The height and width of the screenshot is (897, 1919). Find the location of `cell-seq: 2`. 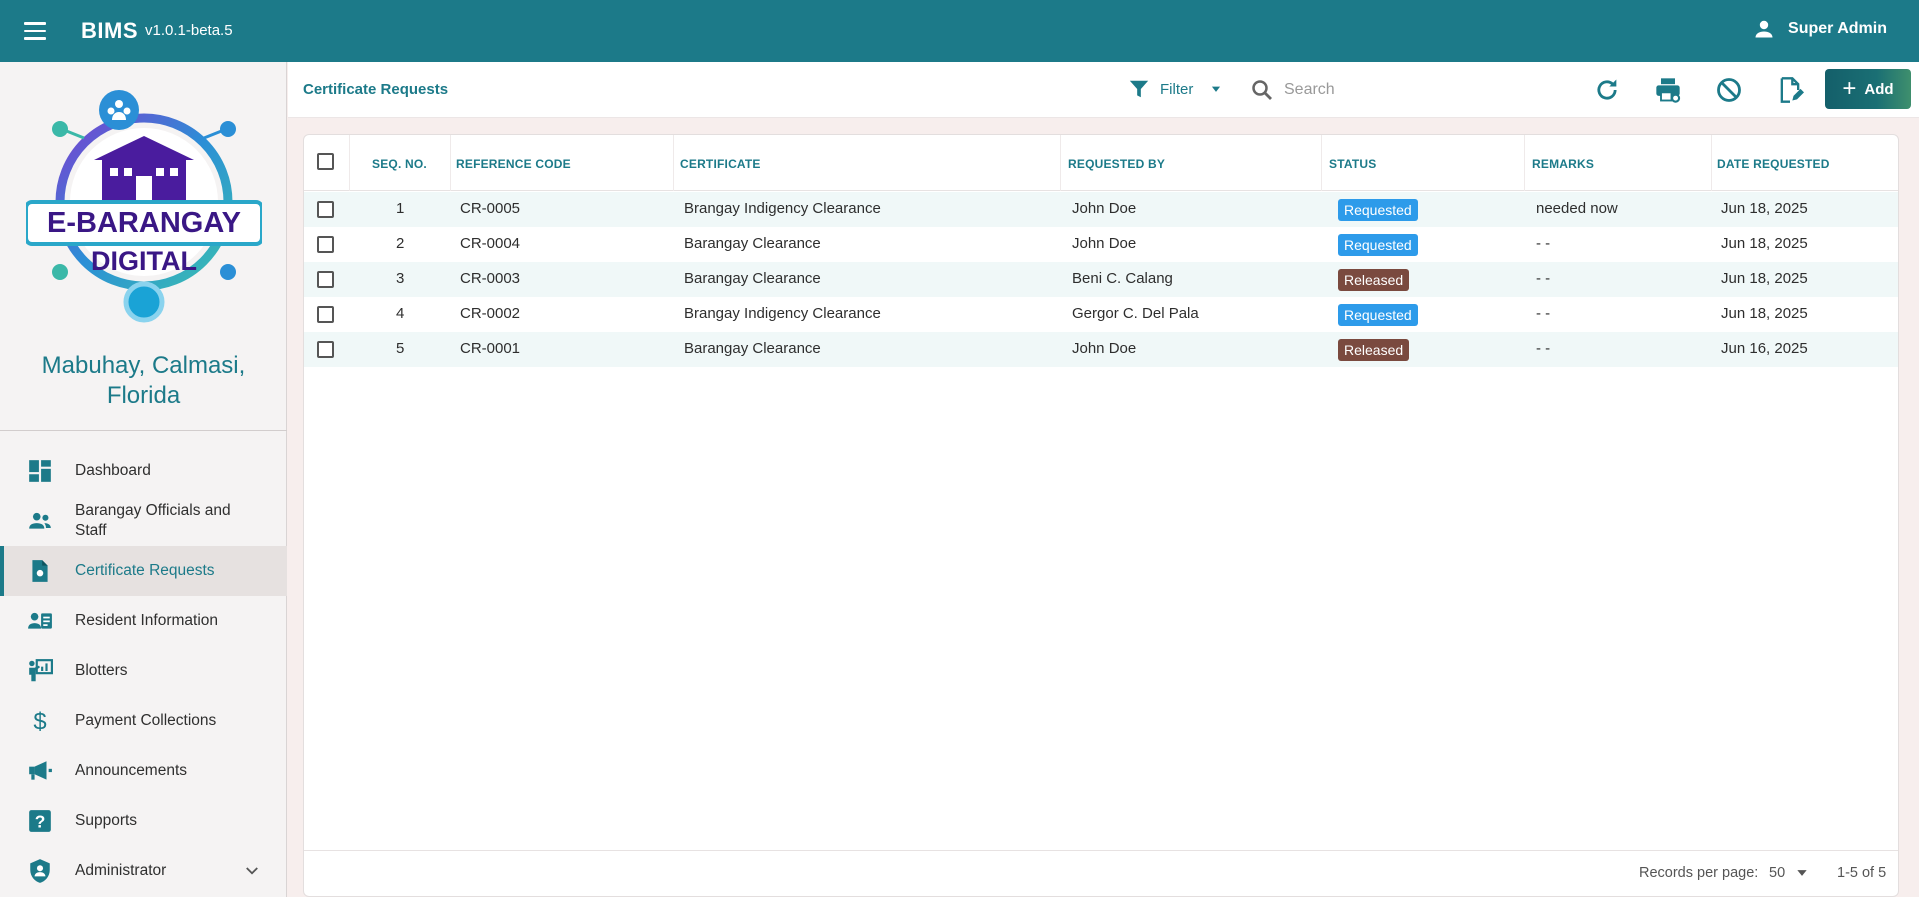

cell-seq: 2 is located at coordinates (400, 243).